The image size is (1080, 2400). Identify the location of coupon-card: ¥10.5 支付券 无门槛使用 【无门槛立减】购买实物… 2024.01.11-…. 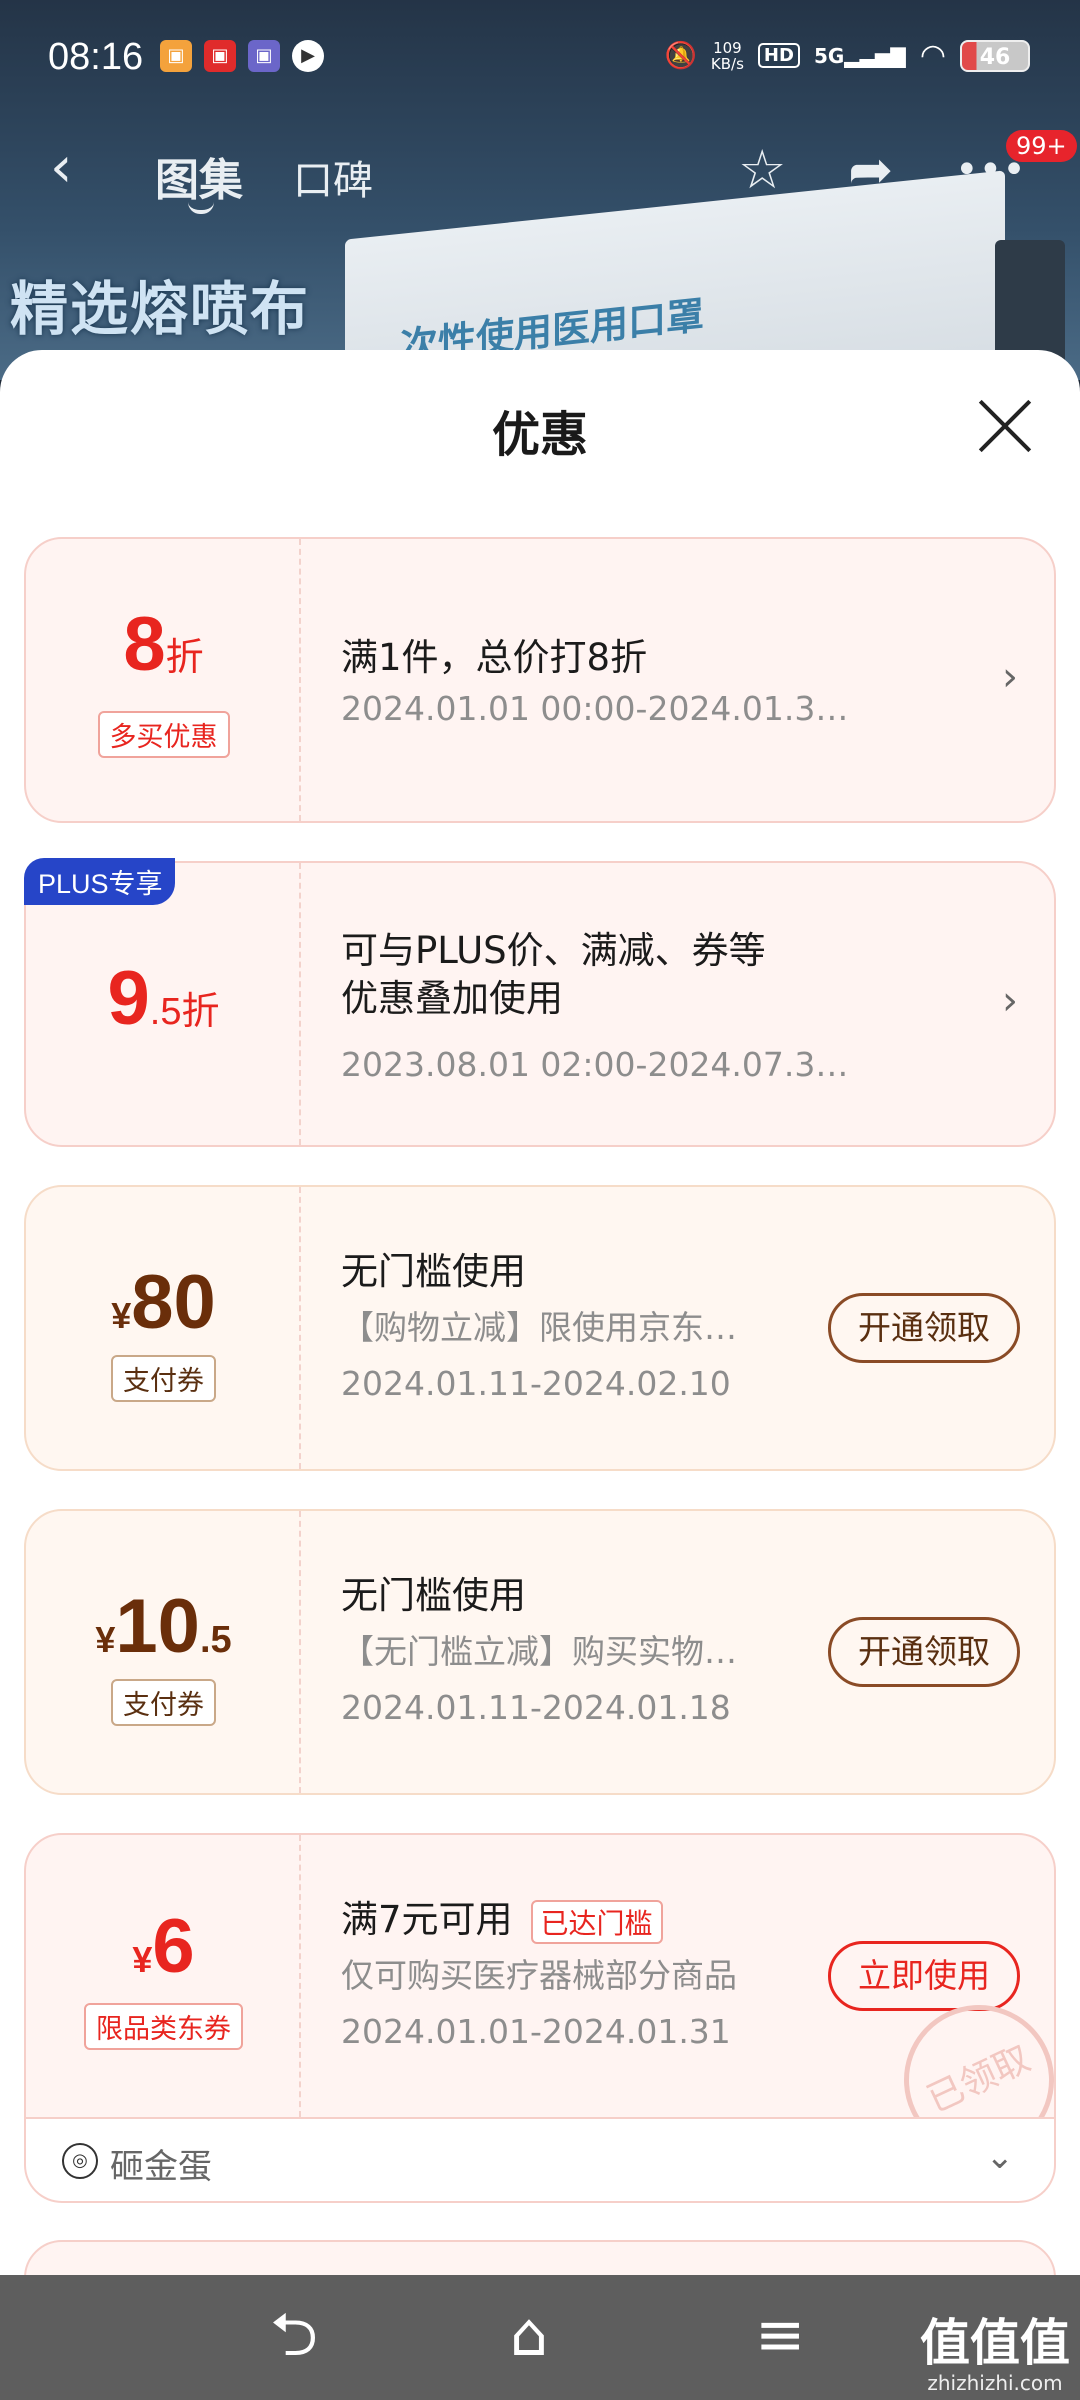
(540, 1652).